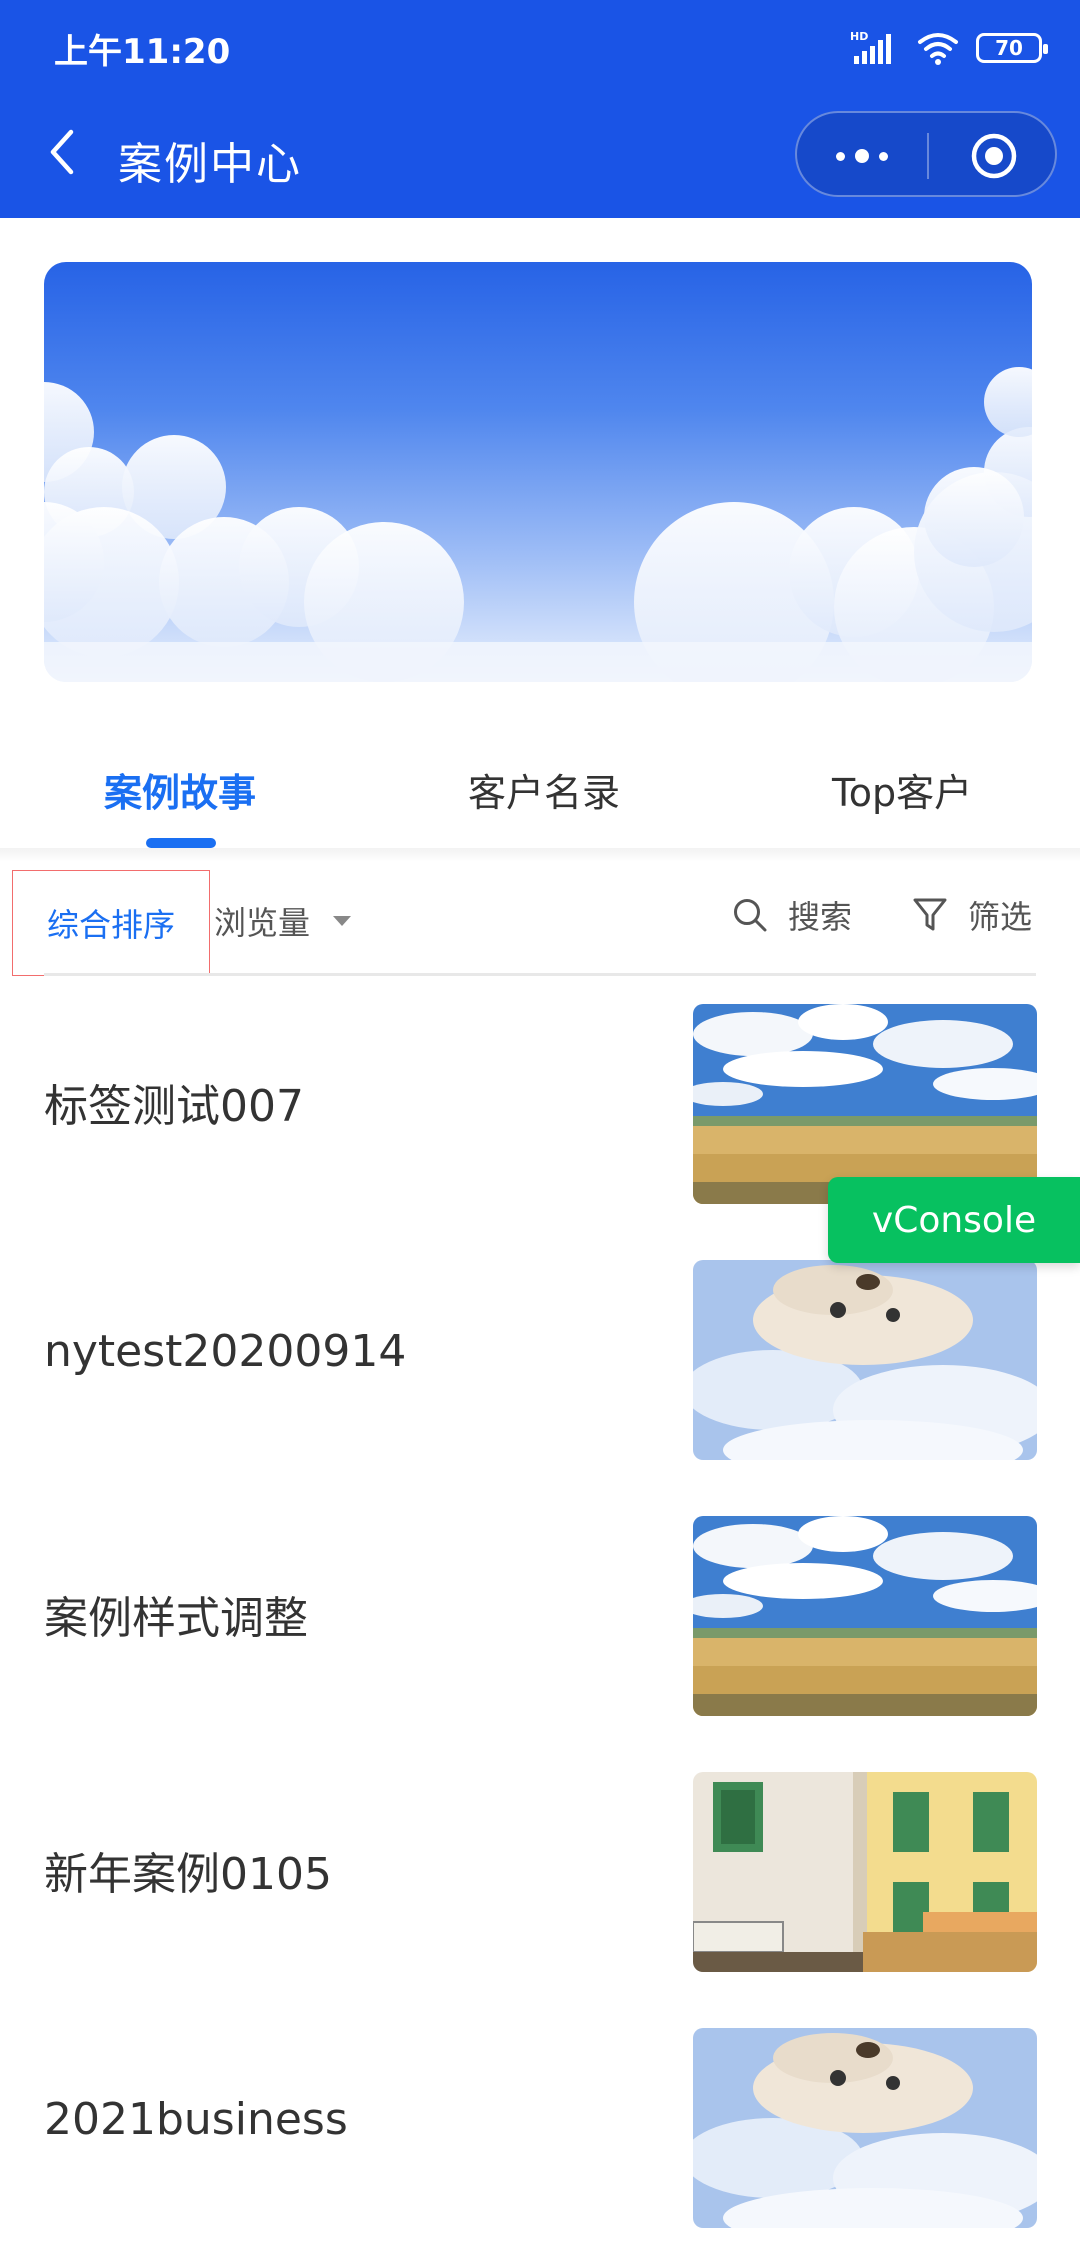 The image size is (1080, 2260). I want to click on case-title: 案例样式调整, so click(176, 1618).